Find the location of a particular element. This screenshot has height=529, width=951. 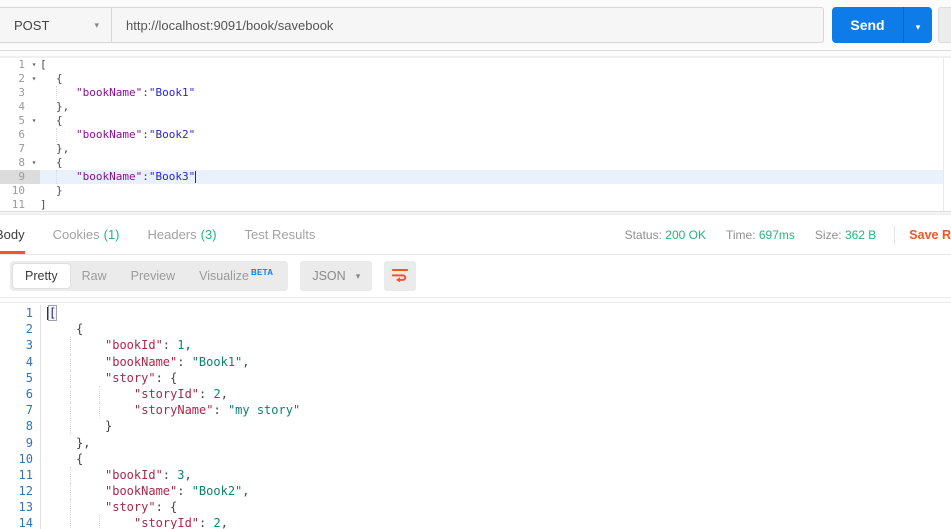

code-line: 4 "bookName": "Book1", is located at coordinates (475, 361).